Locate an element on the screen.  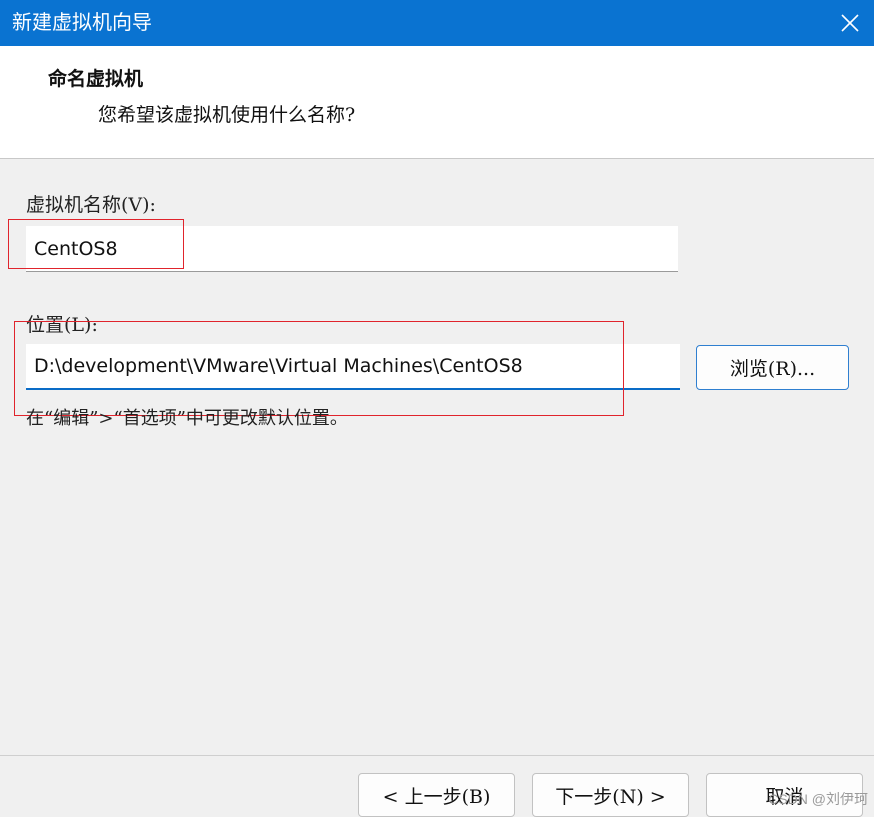
wizard-header: 命名虚拟机 您希望该虚拟机使用什么名称? is located at coordinates (437, 102).